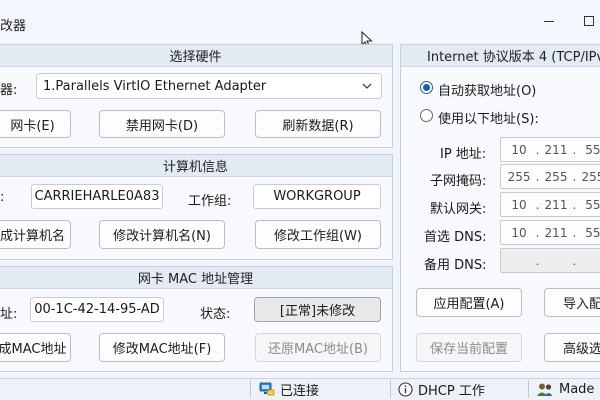 The width and height of the screenshot is (600, 400). I want to click on connection-status-text: 已连接, so click(300, 391).